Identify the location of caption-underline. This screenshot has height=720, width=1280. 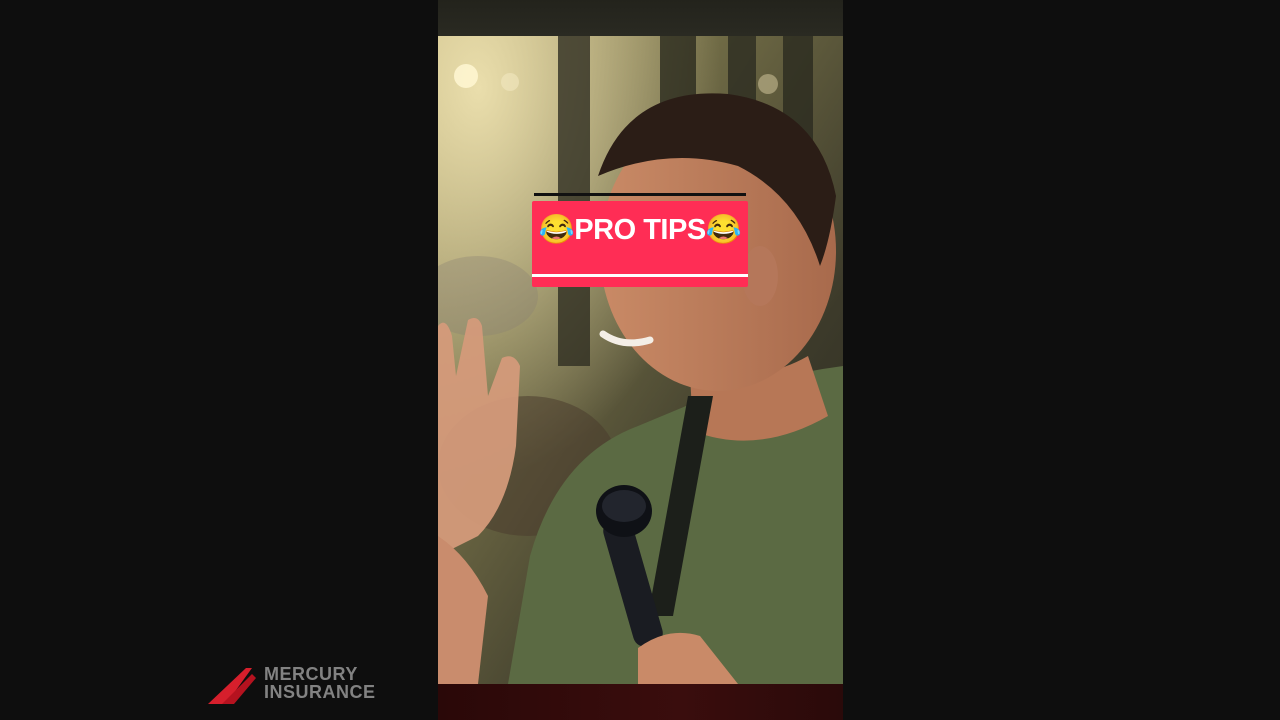
(640, 275).